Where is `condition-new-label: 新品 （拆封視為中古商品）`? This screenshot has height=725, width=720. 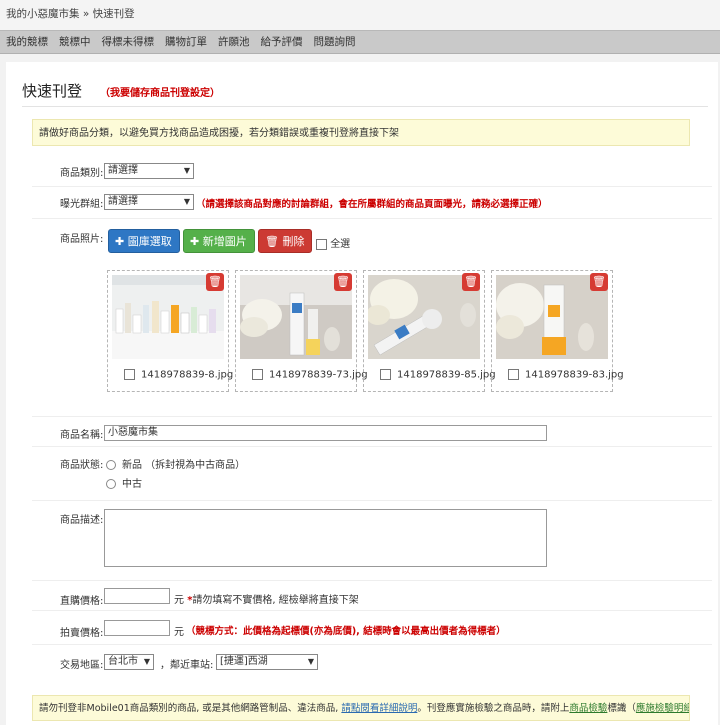 condition-new-label: 新品 （拆封視為中古商品） is located at coordinates (184, 465).